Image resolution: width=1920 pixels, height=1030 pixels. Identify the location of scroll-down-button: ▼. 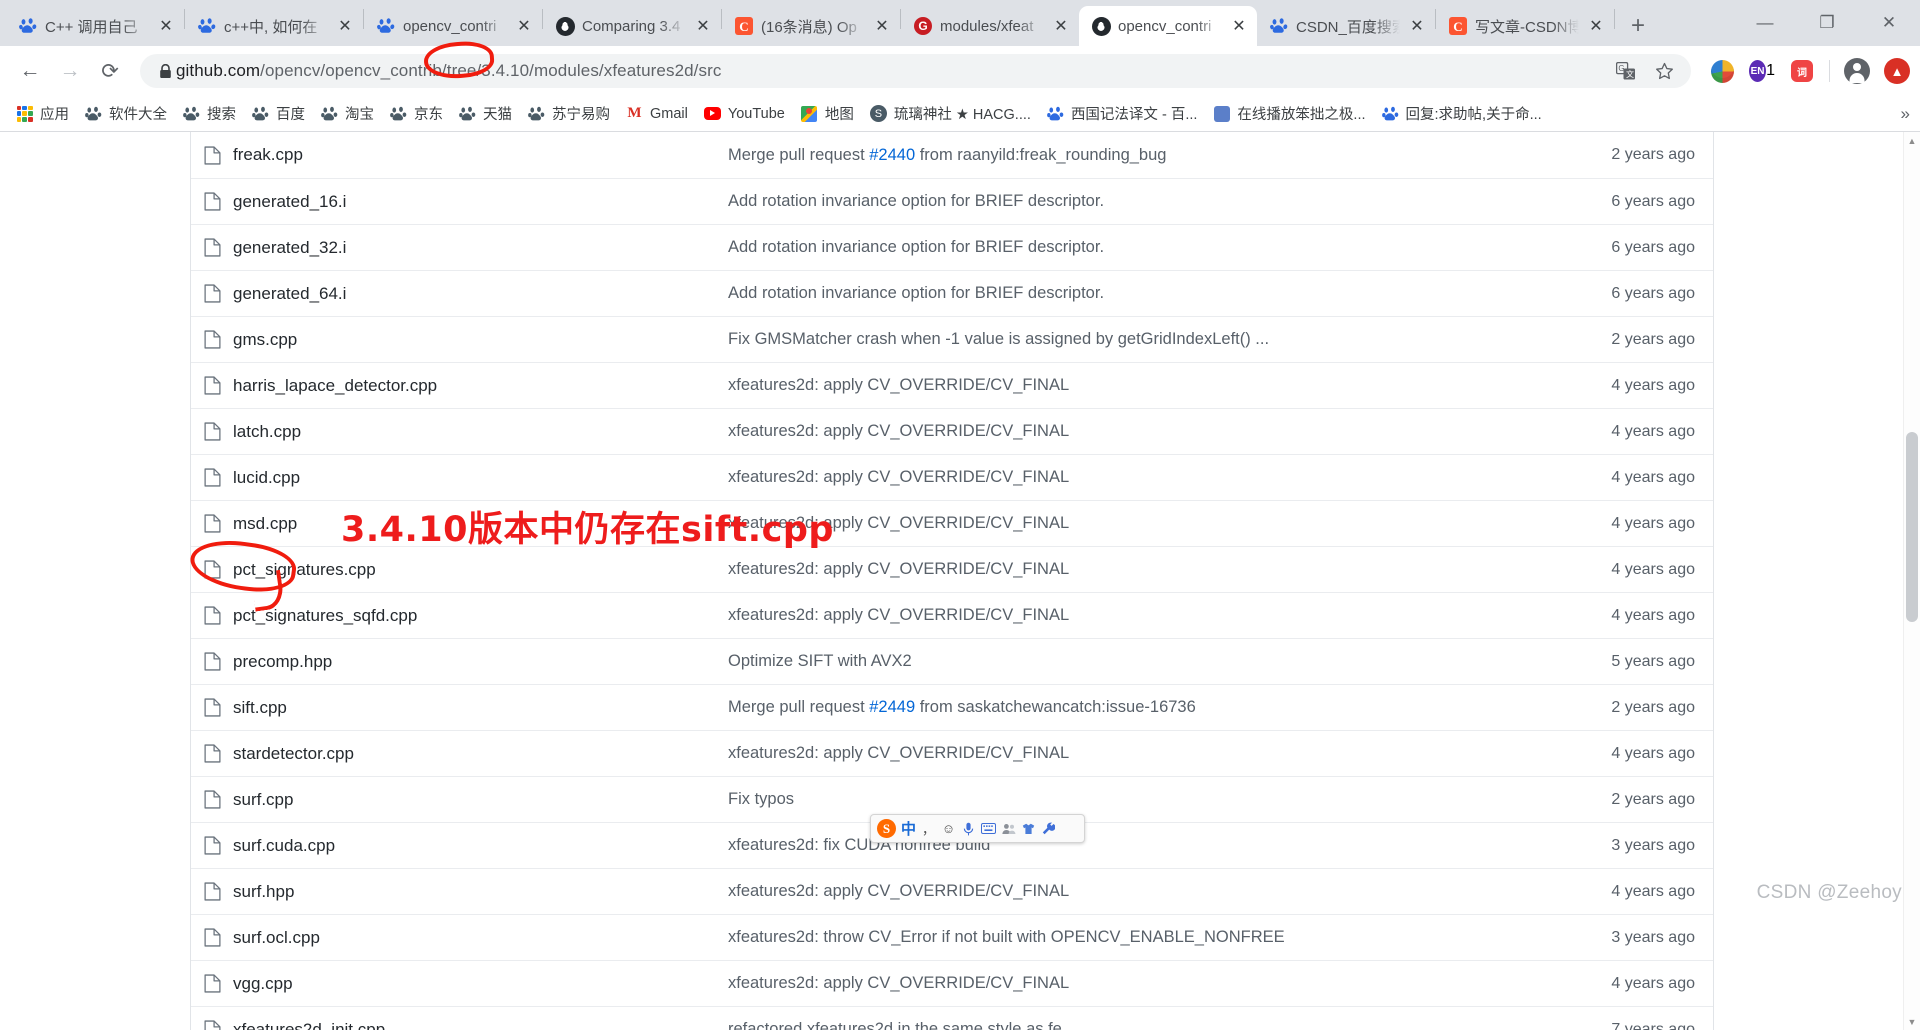
(1912, 1021).